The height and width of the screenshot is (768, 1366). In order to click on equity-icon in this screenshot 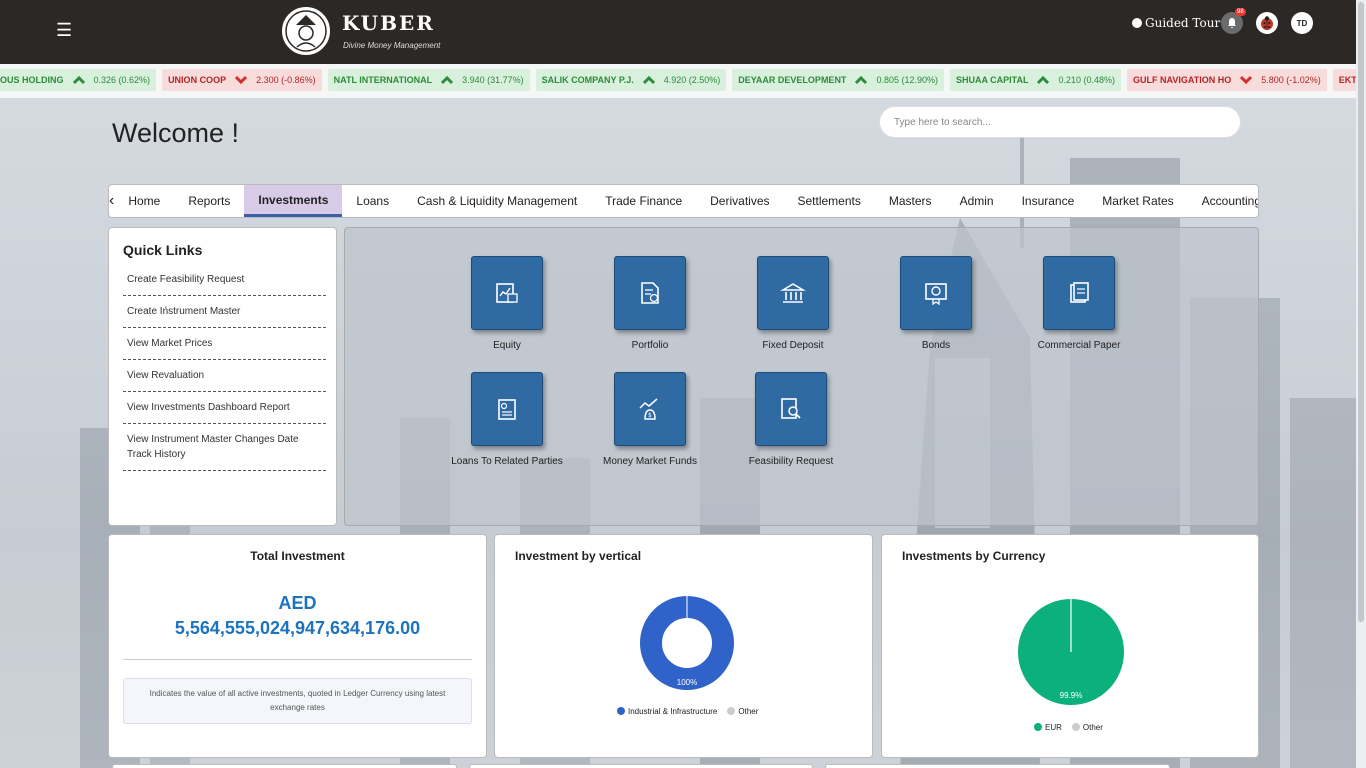, I will do `click(507, 293)`.